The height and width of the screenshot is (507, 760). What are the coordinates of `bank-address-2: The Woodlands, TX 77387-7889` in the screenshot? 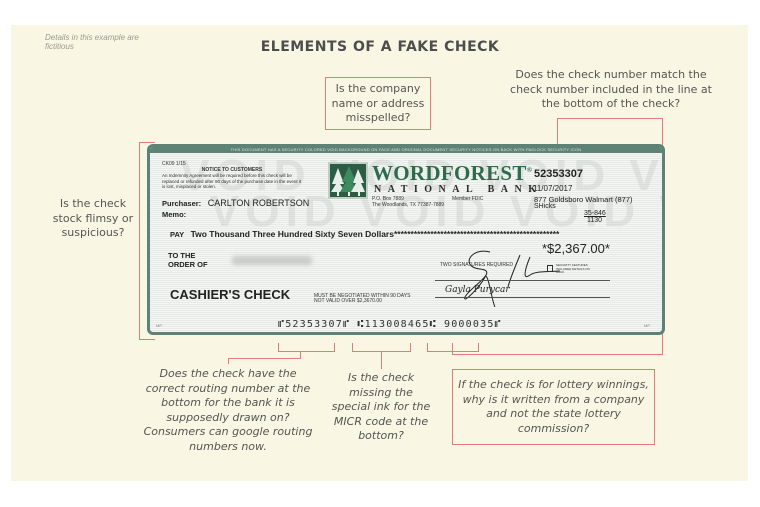 It's located at (408, 205).